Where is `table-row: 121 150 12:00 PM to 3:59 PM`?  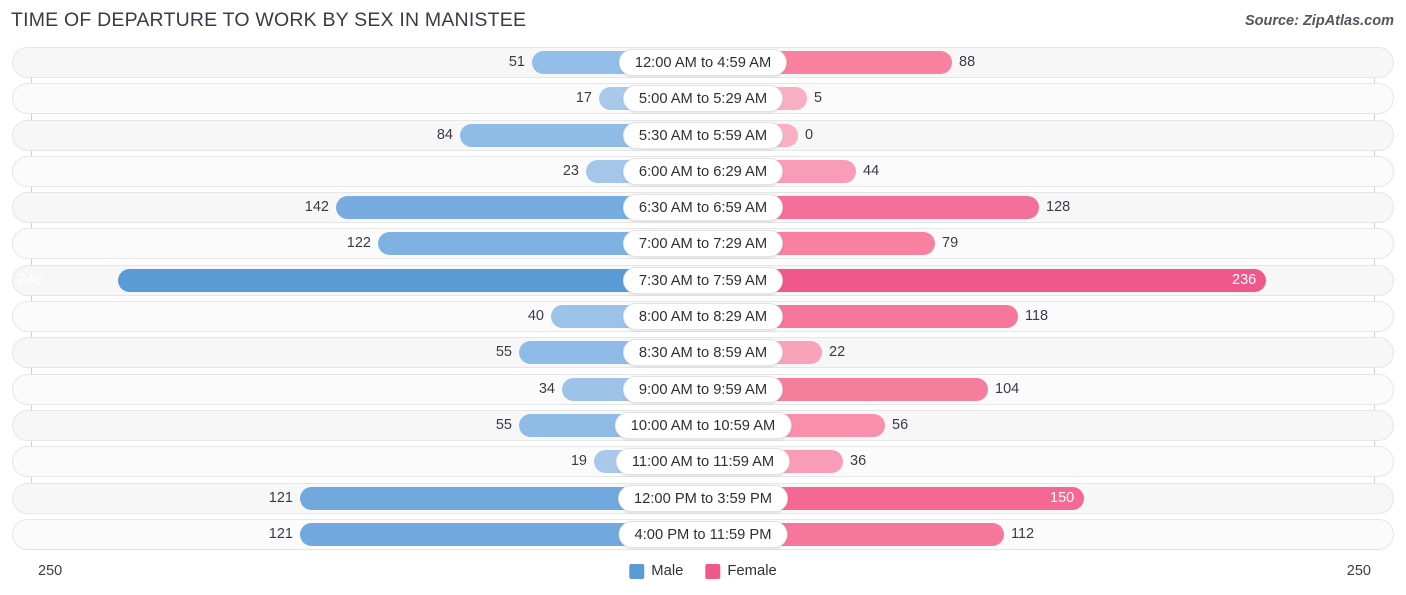
table-row: 121 150 12:00 PM to 3:59 PM is located at coordinates (703, 498).